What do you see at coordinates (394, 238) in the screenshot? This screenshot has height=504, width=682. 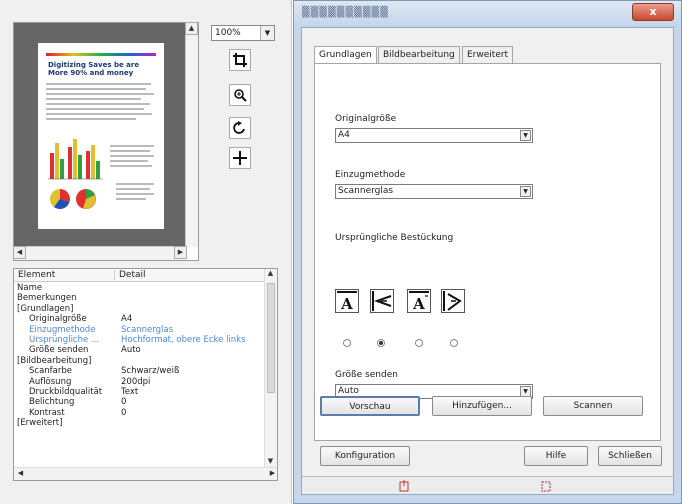 I see `orientation-label: Ursprüngliche Bestückung` at bounding box center [394, 238].